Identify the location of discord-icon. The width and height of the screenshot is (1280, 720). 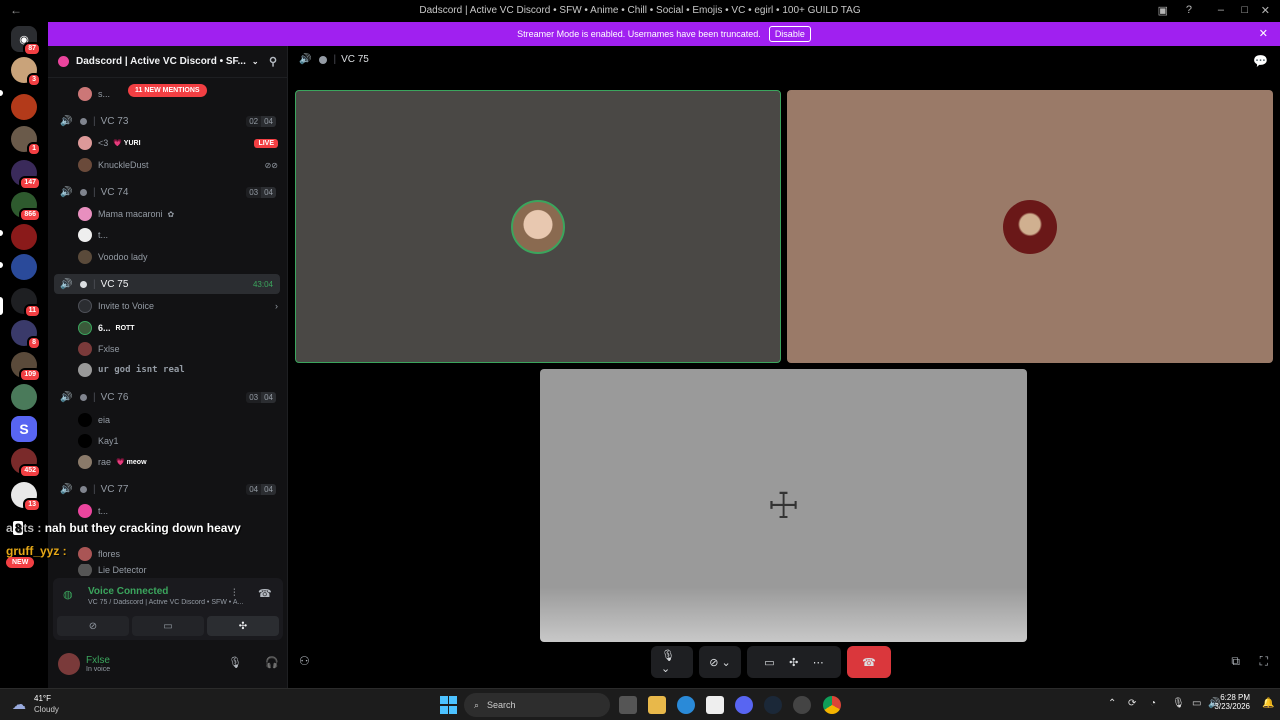
(744, 705).